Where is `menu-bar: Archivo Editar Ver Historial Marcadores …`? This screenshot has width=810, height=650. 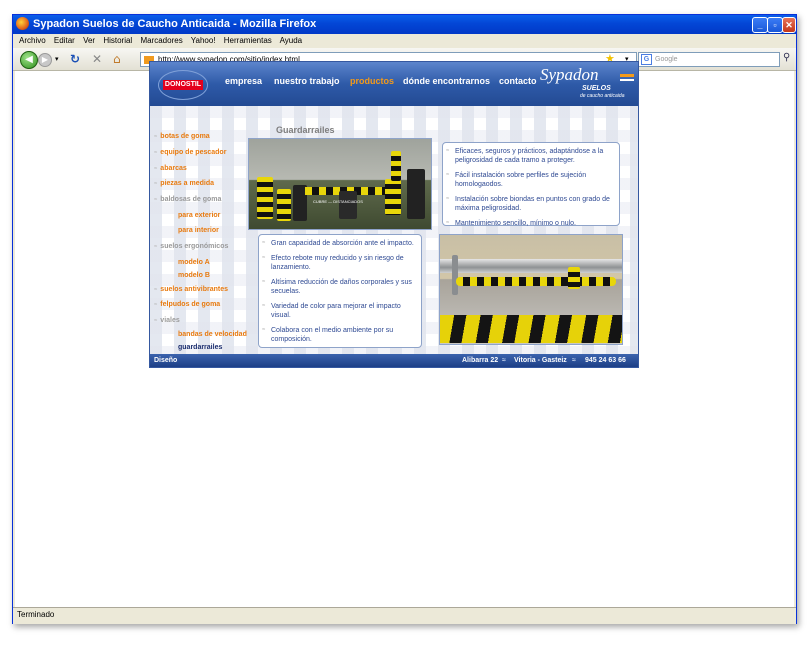
menu-bar: Archivo Editar Ver Historial Marcadores … is located at coordinates (404, 41).